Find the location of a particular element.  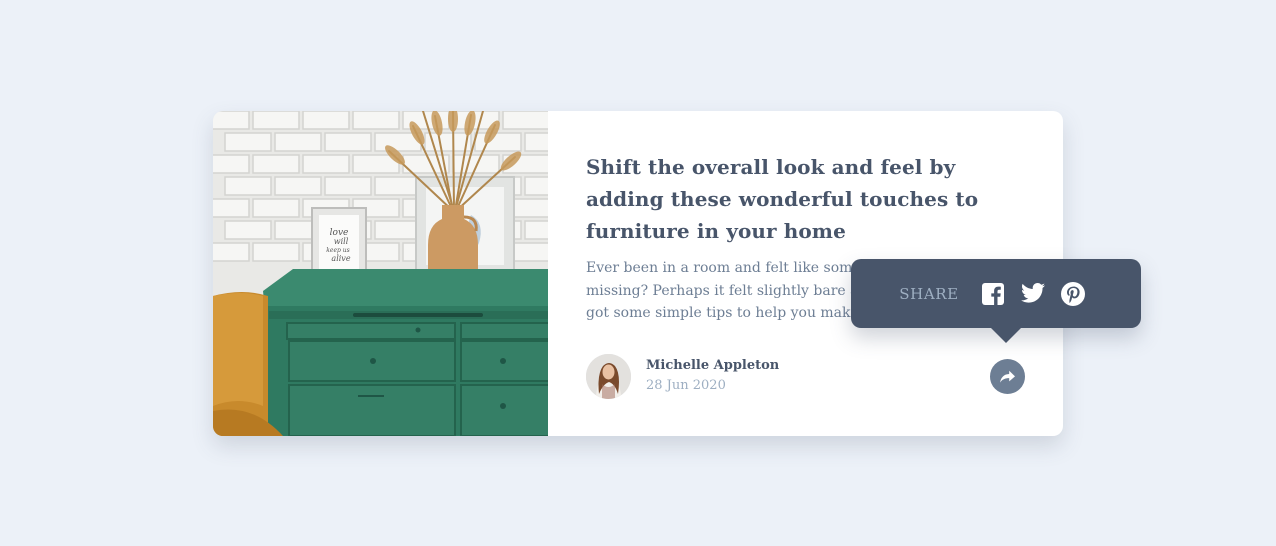

svg-text: will is located at coordinates (341, 241).